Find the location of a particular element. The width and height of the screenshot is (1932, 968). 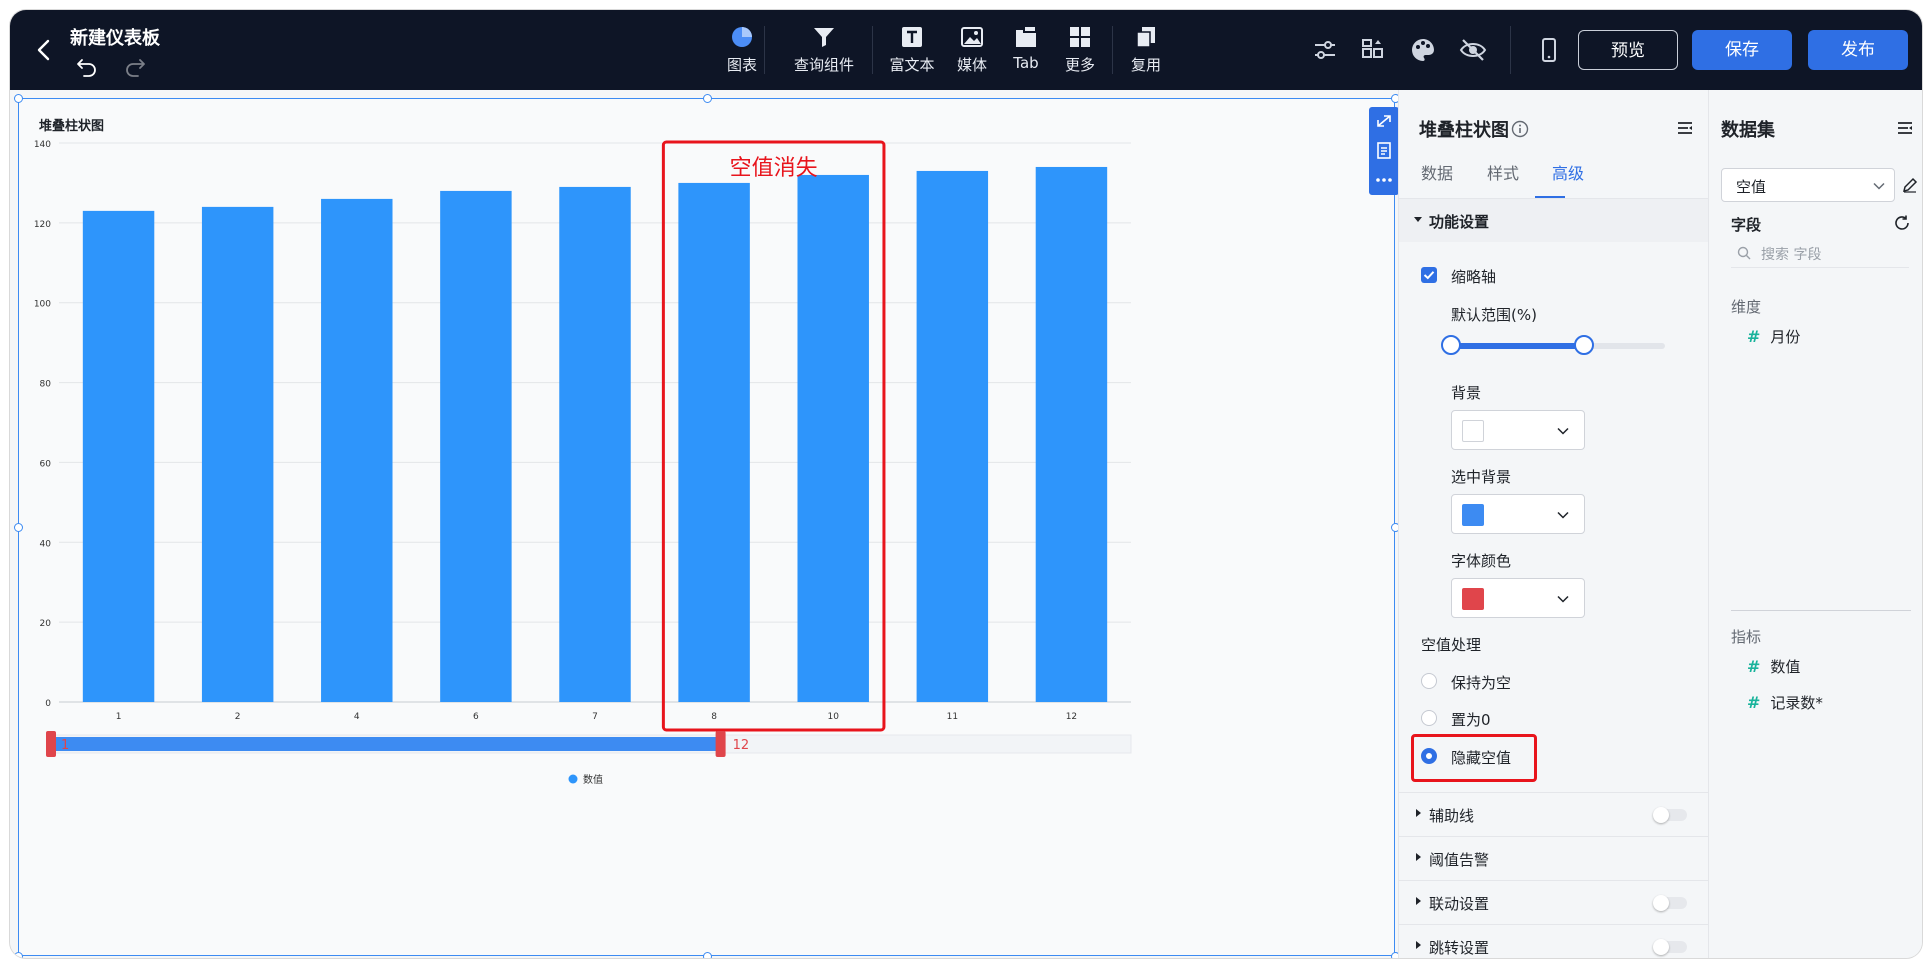

dimension-field-month: # 月份 is located at coordinates (1773, 336).